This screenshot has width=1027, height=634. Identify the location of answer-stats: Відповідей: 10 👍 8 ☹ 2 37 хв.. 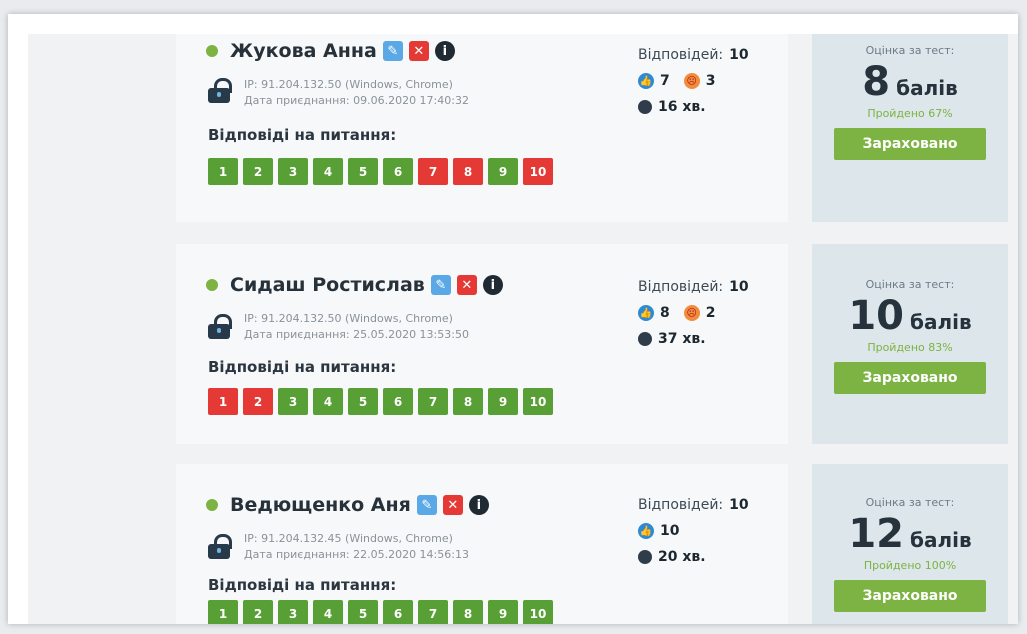
(693, 313).